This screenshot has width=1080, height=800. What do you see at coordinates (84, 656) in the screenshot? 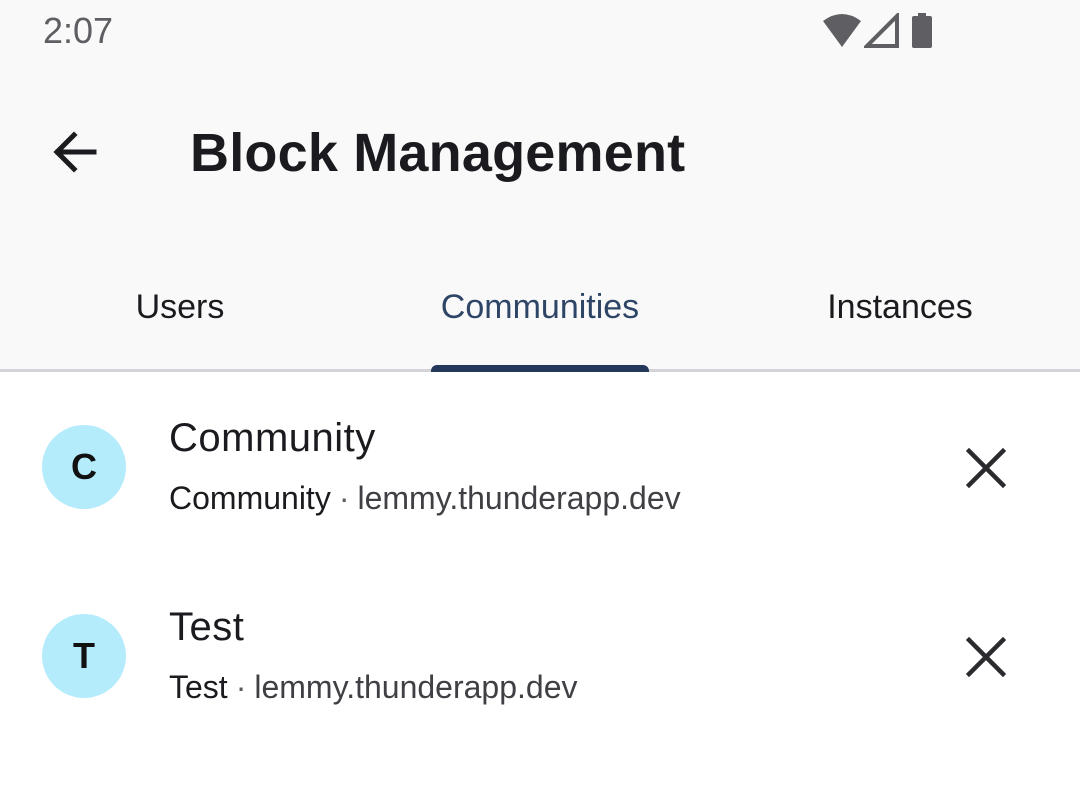
I see `avatar: T` at bounding box center [84, 656].